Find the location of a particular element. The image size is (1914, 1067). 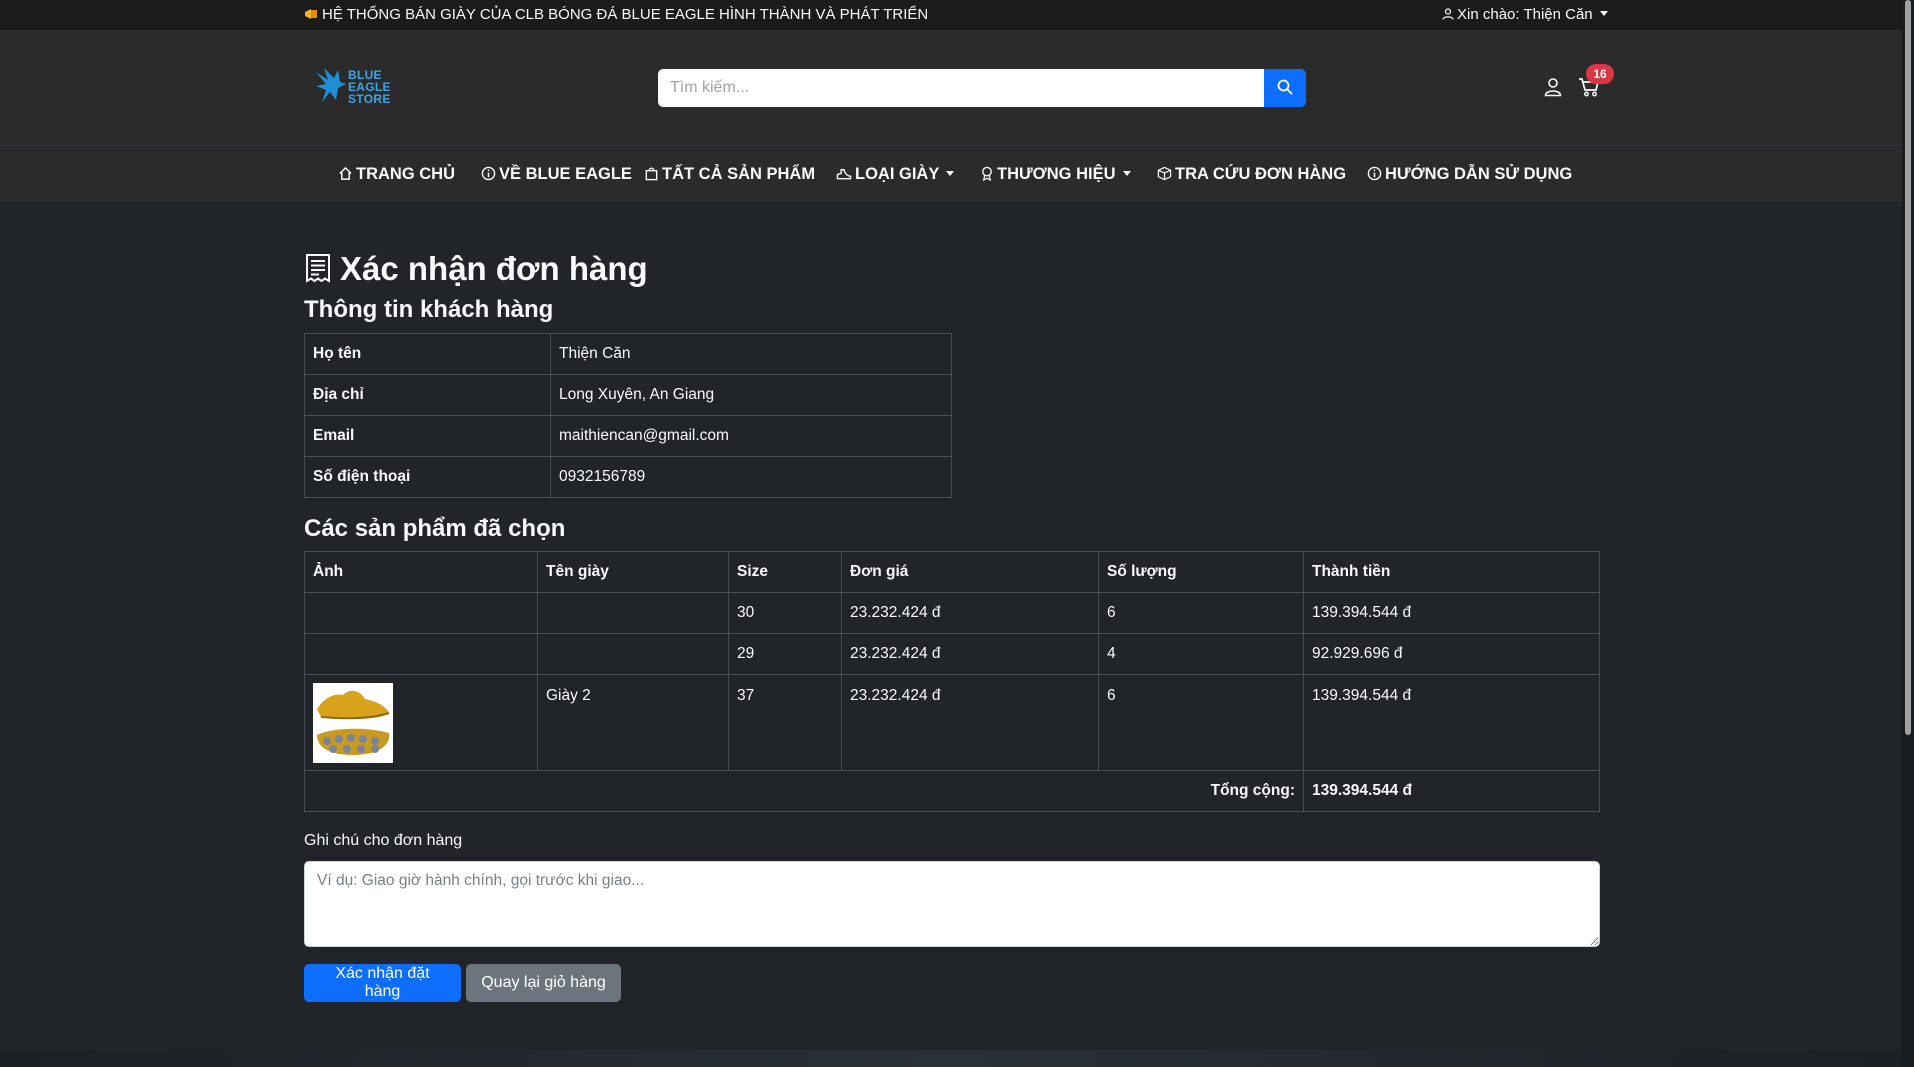

nav-item-order-lookup: TRA CỨU ĐƠN HÀNG is located at coordinates (1251, 174).